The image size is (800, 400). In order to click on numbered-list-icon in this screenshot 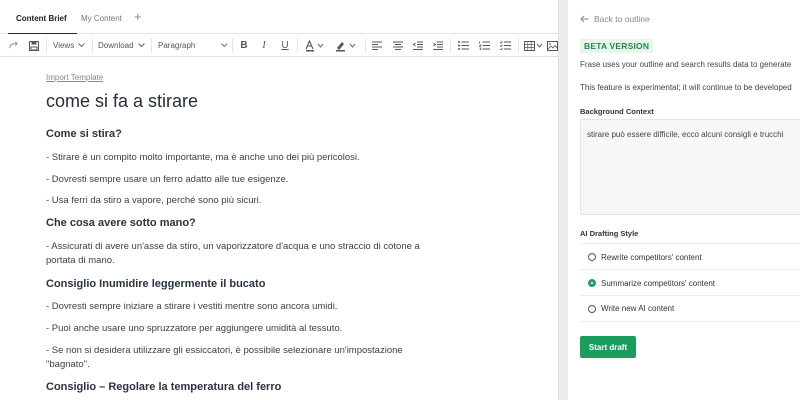, I will do `click(484, 45)`.